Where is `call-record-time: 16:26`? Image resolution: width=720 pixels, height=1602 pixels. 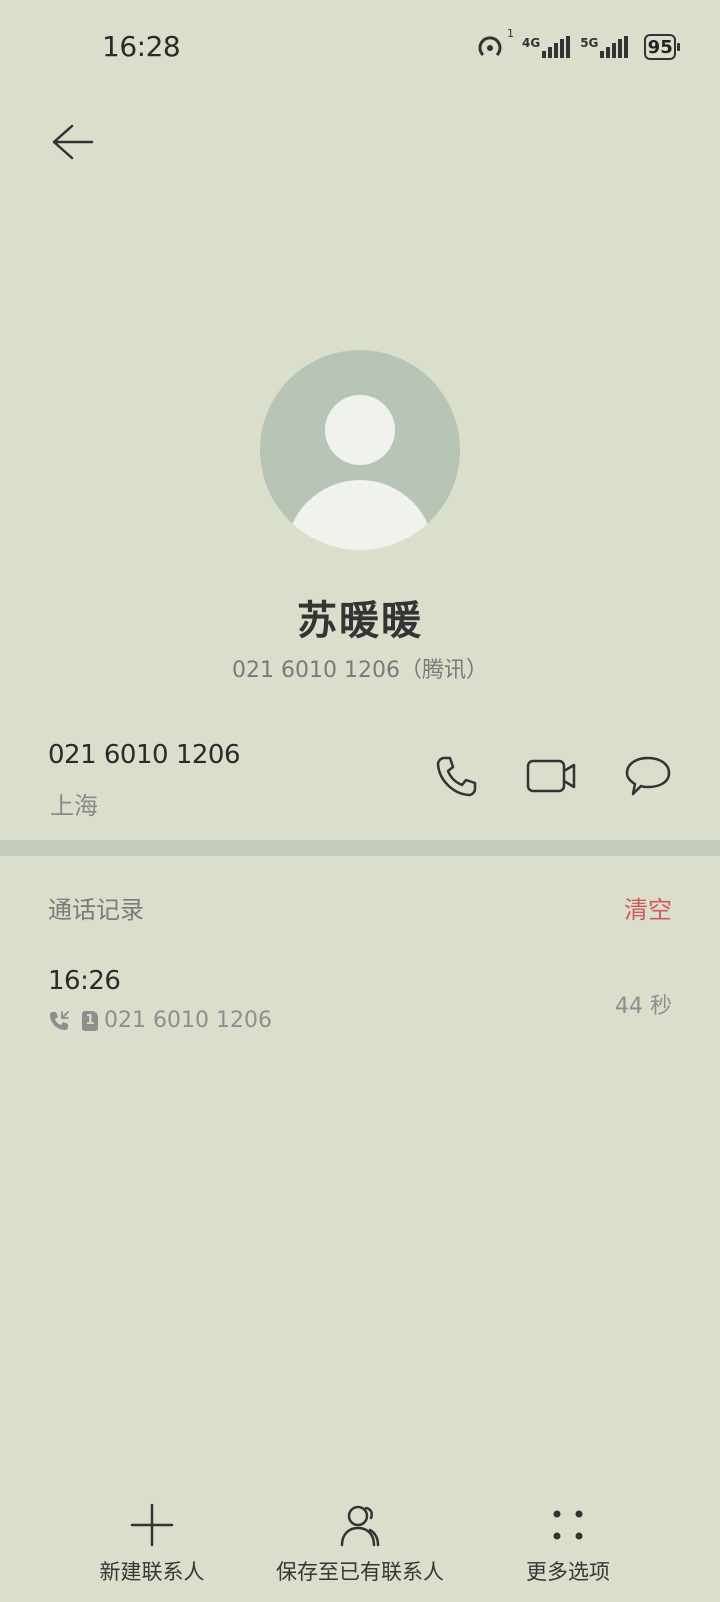 call-record-time: 16:26 is located at coordinates (84, 981).